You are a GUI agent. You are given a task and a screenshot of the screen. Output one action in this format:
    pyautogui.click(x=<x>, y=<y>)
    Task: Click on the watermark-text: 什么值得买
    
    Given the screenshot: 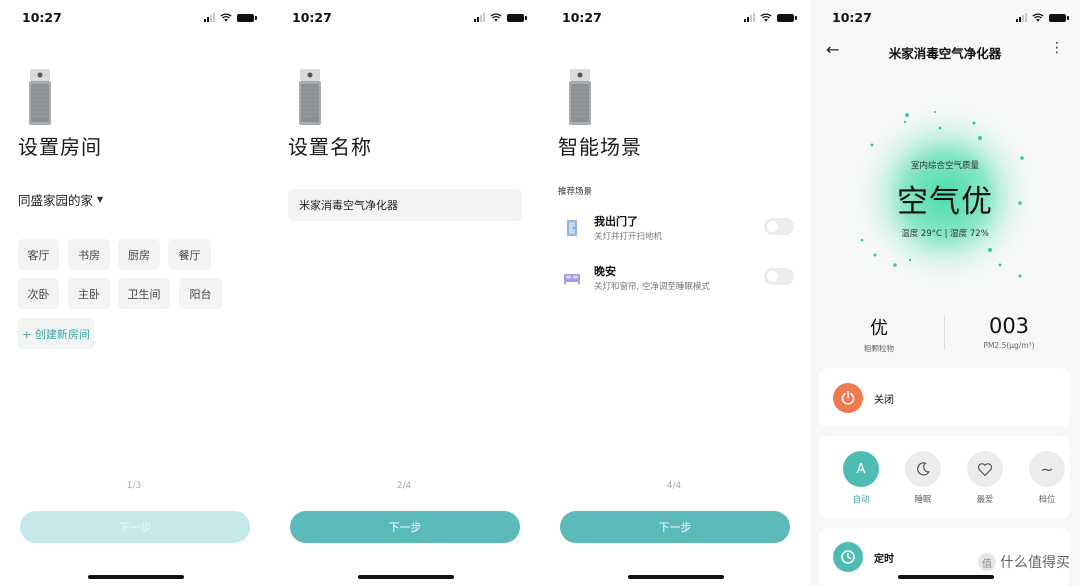 What is the action you would take?
    pyautogui.click(x=1035, y=563)
    